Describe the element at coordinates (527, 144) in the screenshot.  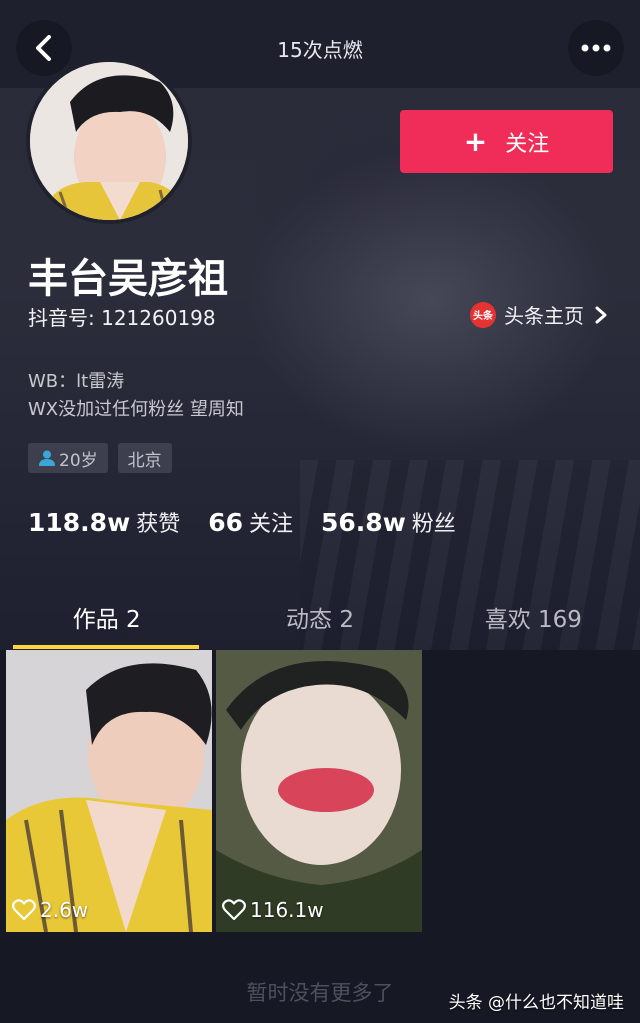
I see `follow-label: 关注` at that location.